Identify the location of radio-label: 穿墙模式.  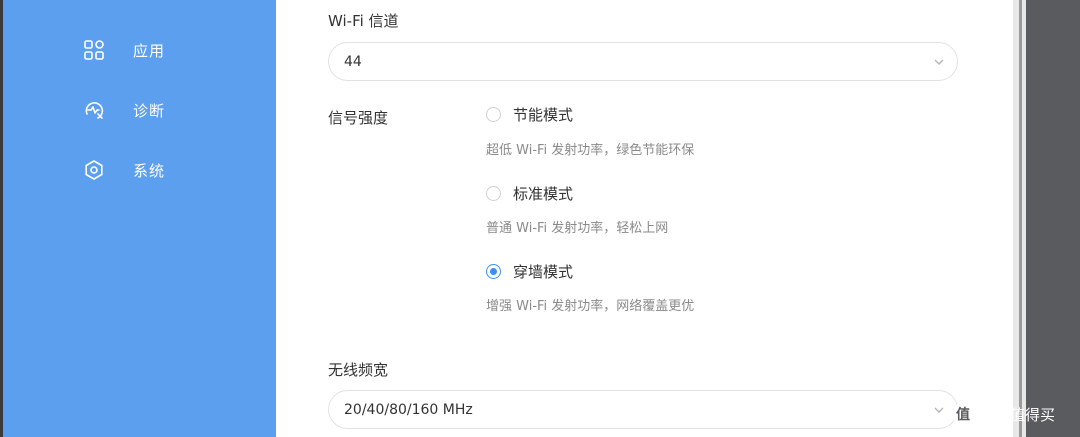
(543, 272).